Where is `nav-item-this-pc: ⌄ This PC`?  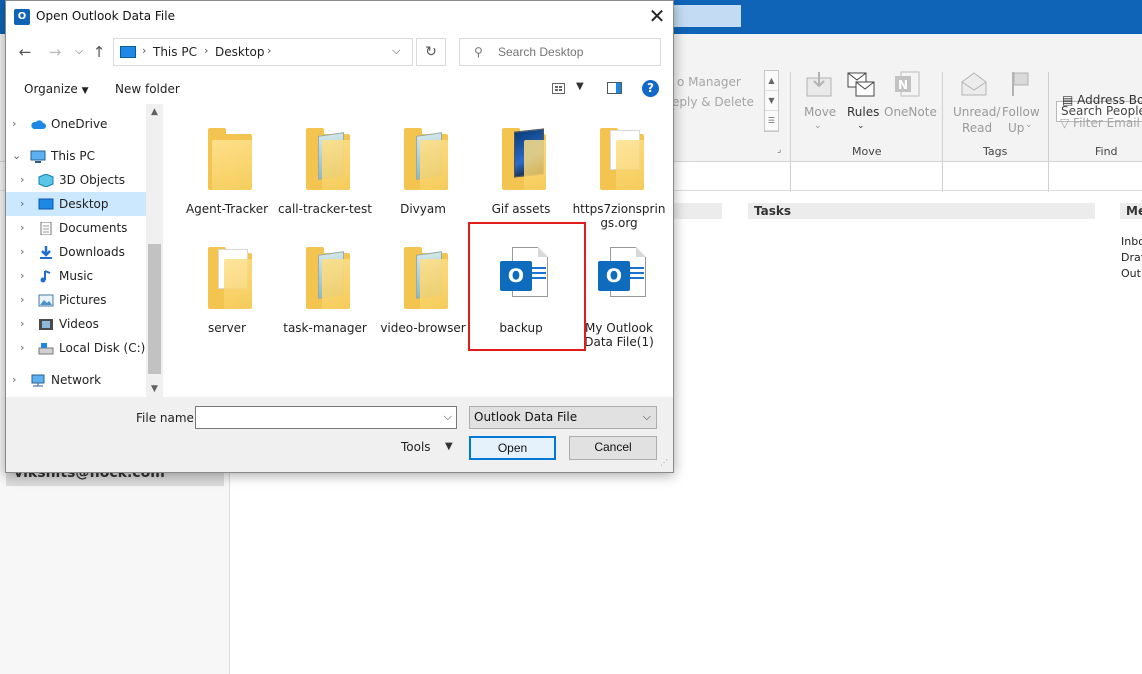 nav-item-this-pc: ⌄ This PC is located at coordinates (76, 156).